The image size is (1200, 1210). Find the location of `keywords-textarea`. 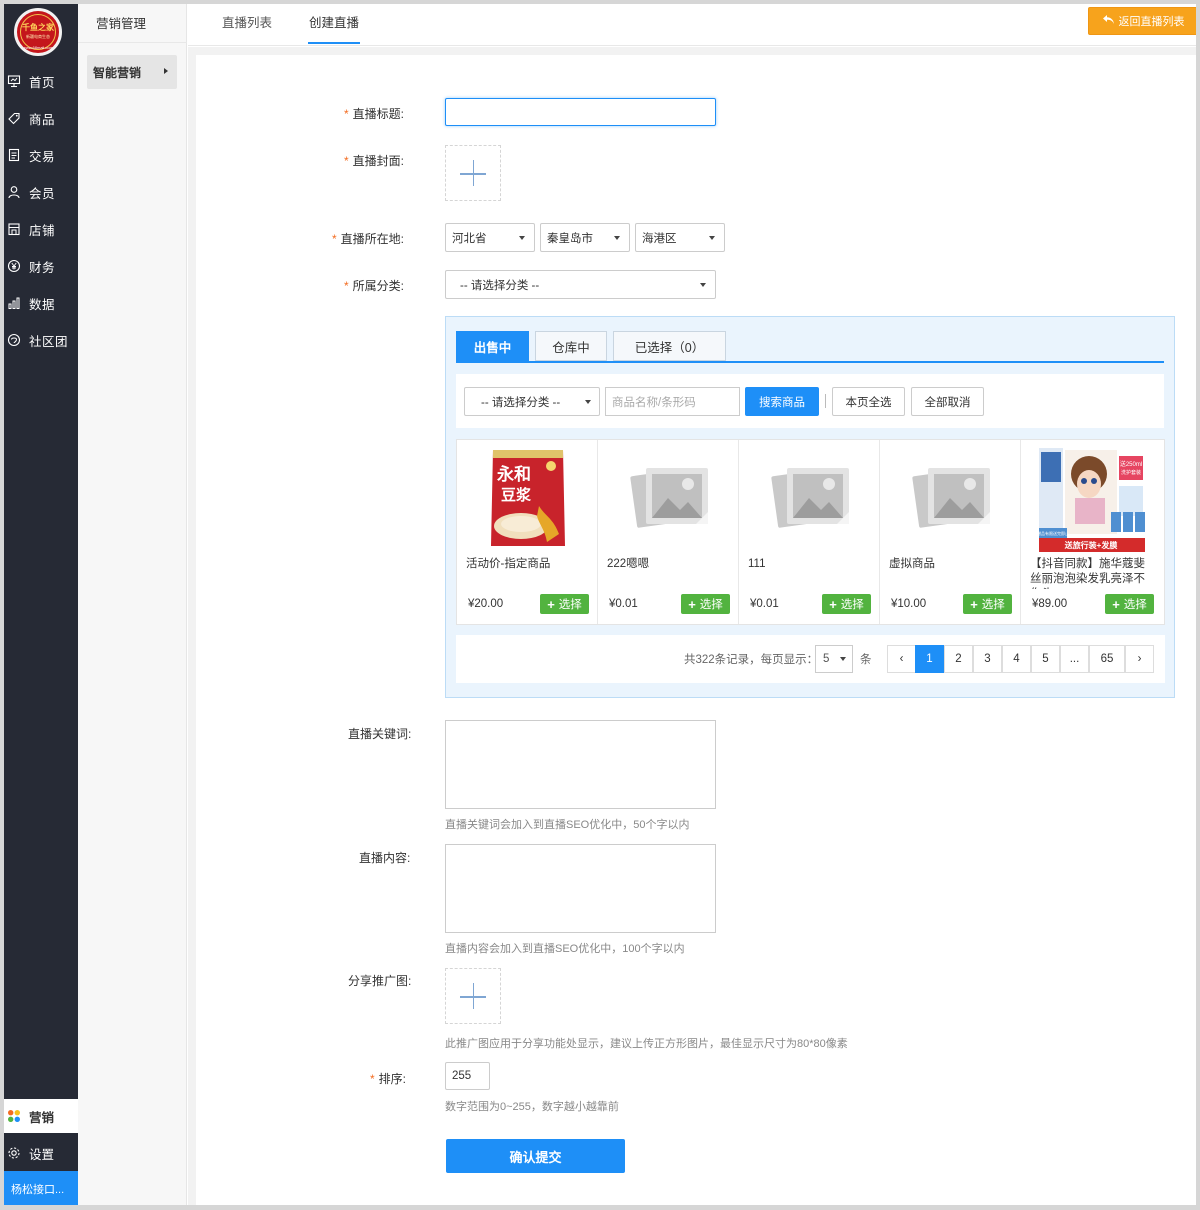

keywords-textarea is located at coordinates (580, 764).